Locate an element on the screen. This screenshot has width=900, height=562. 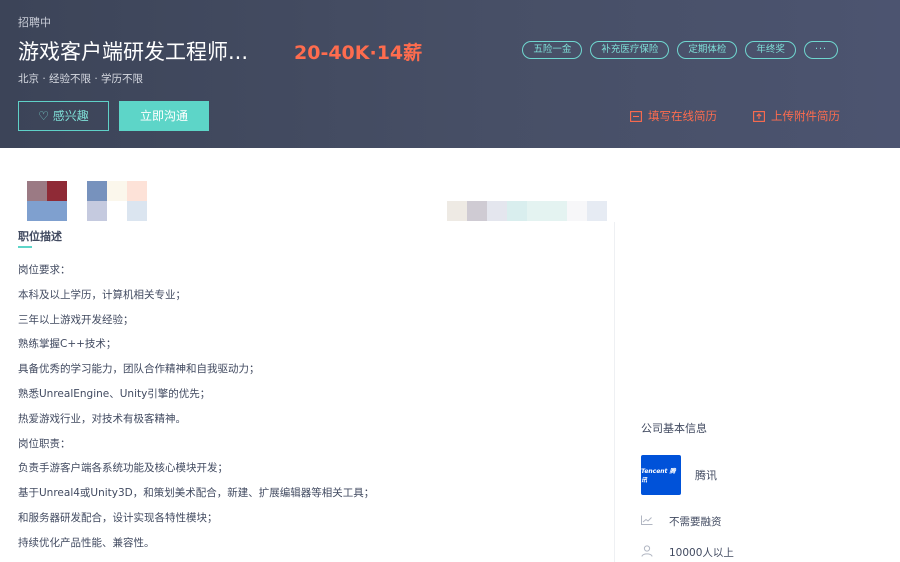
fill-resume-label: 填写在线简历 is located at coordinates (682, 116).